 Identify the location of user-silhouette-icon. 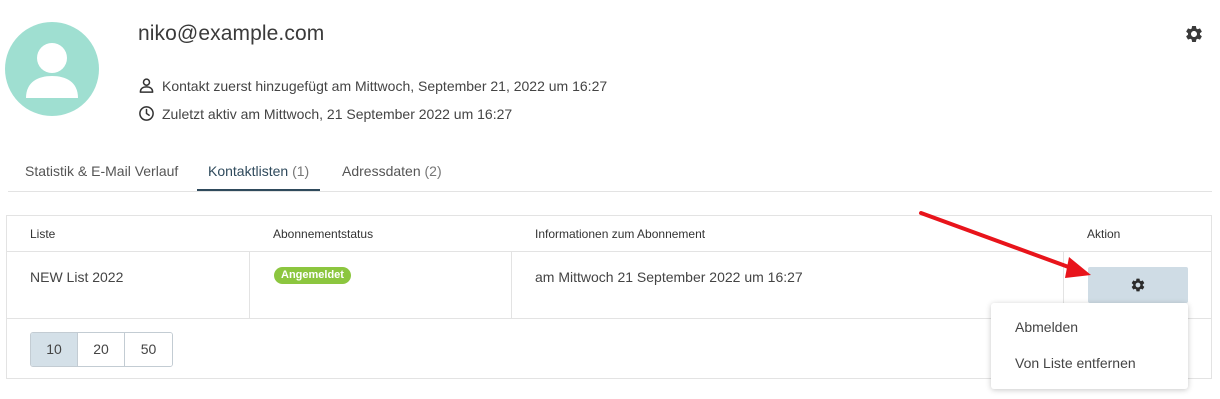
(52, 70).